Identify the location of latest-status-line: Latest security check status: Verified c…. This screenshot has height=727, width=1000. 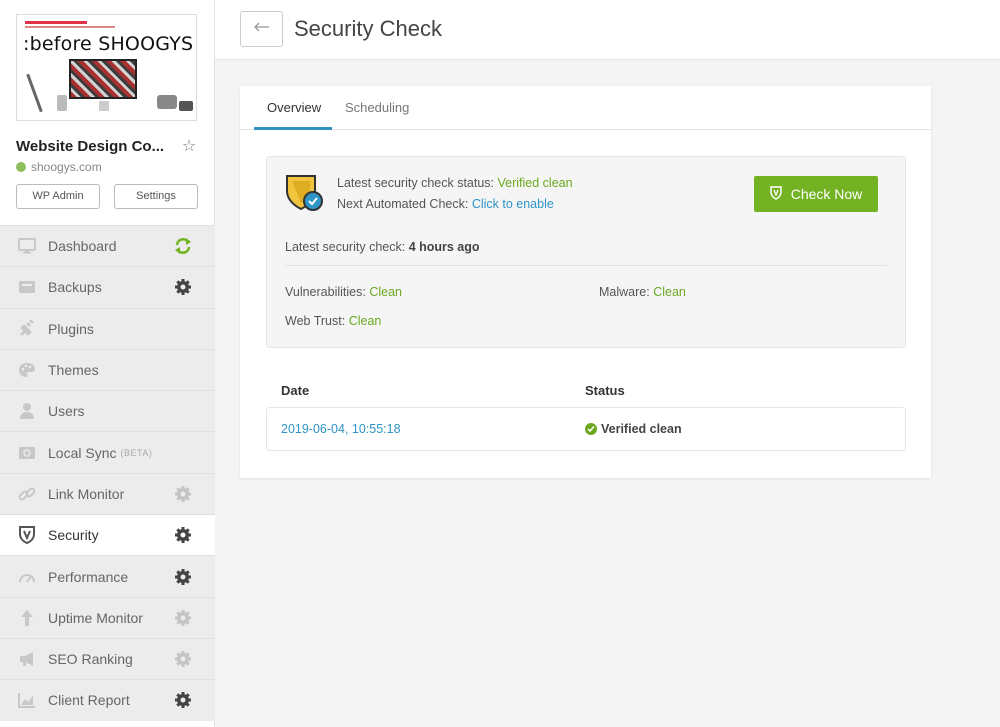
(455, 183).